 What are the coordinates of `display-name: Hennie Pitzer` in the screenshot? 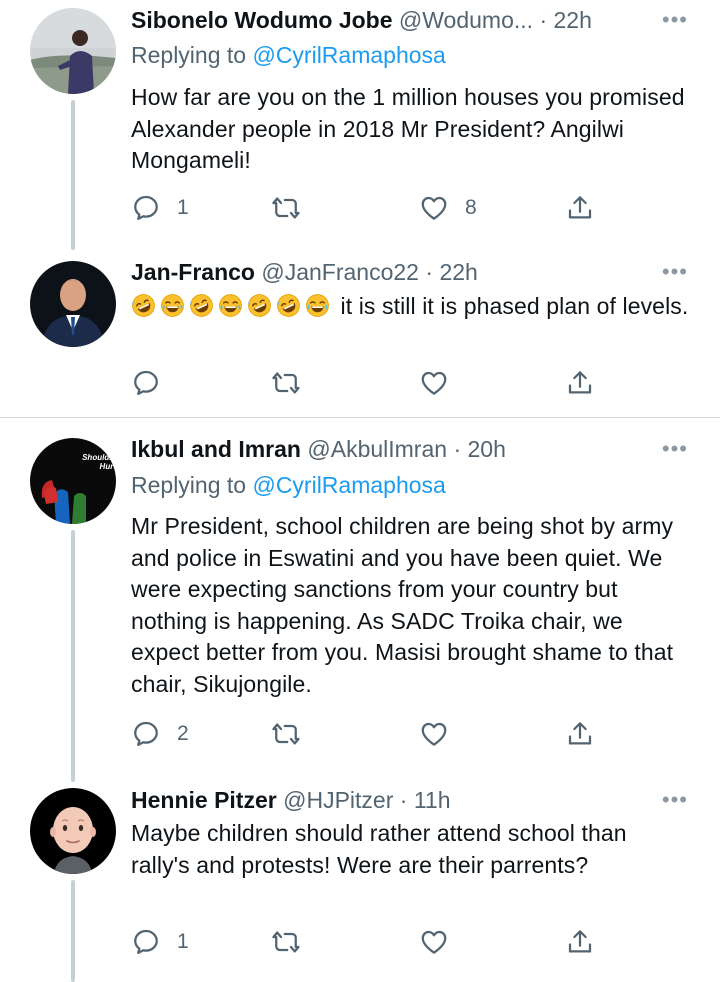 It's located at (204, 800).